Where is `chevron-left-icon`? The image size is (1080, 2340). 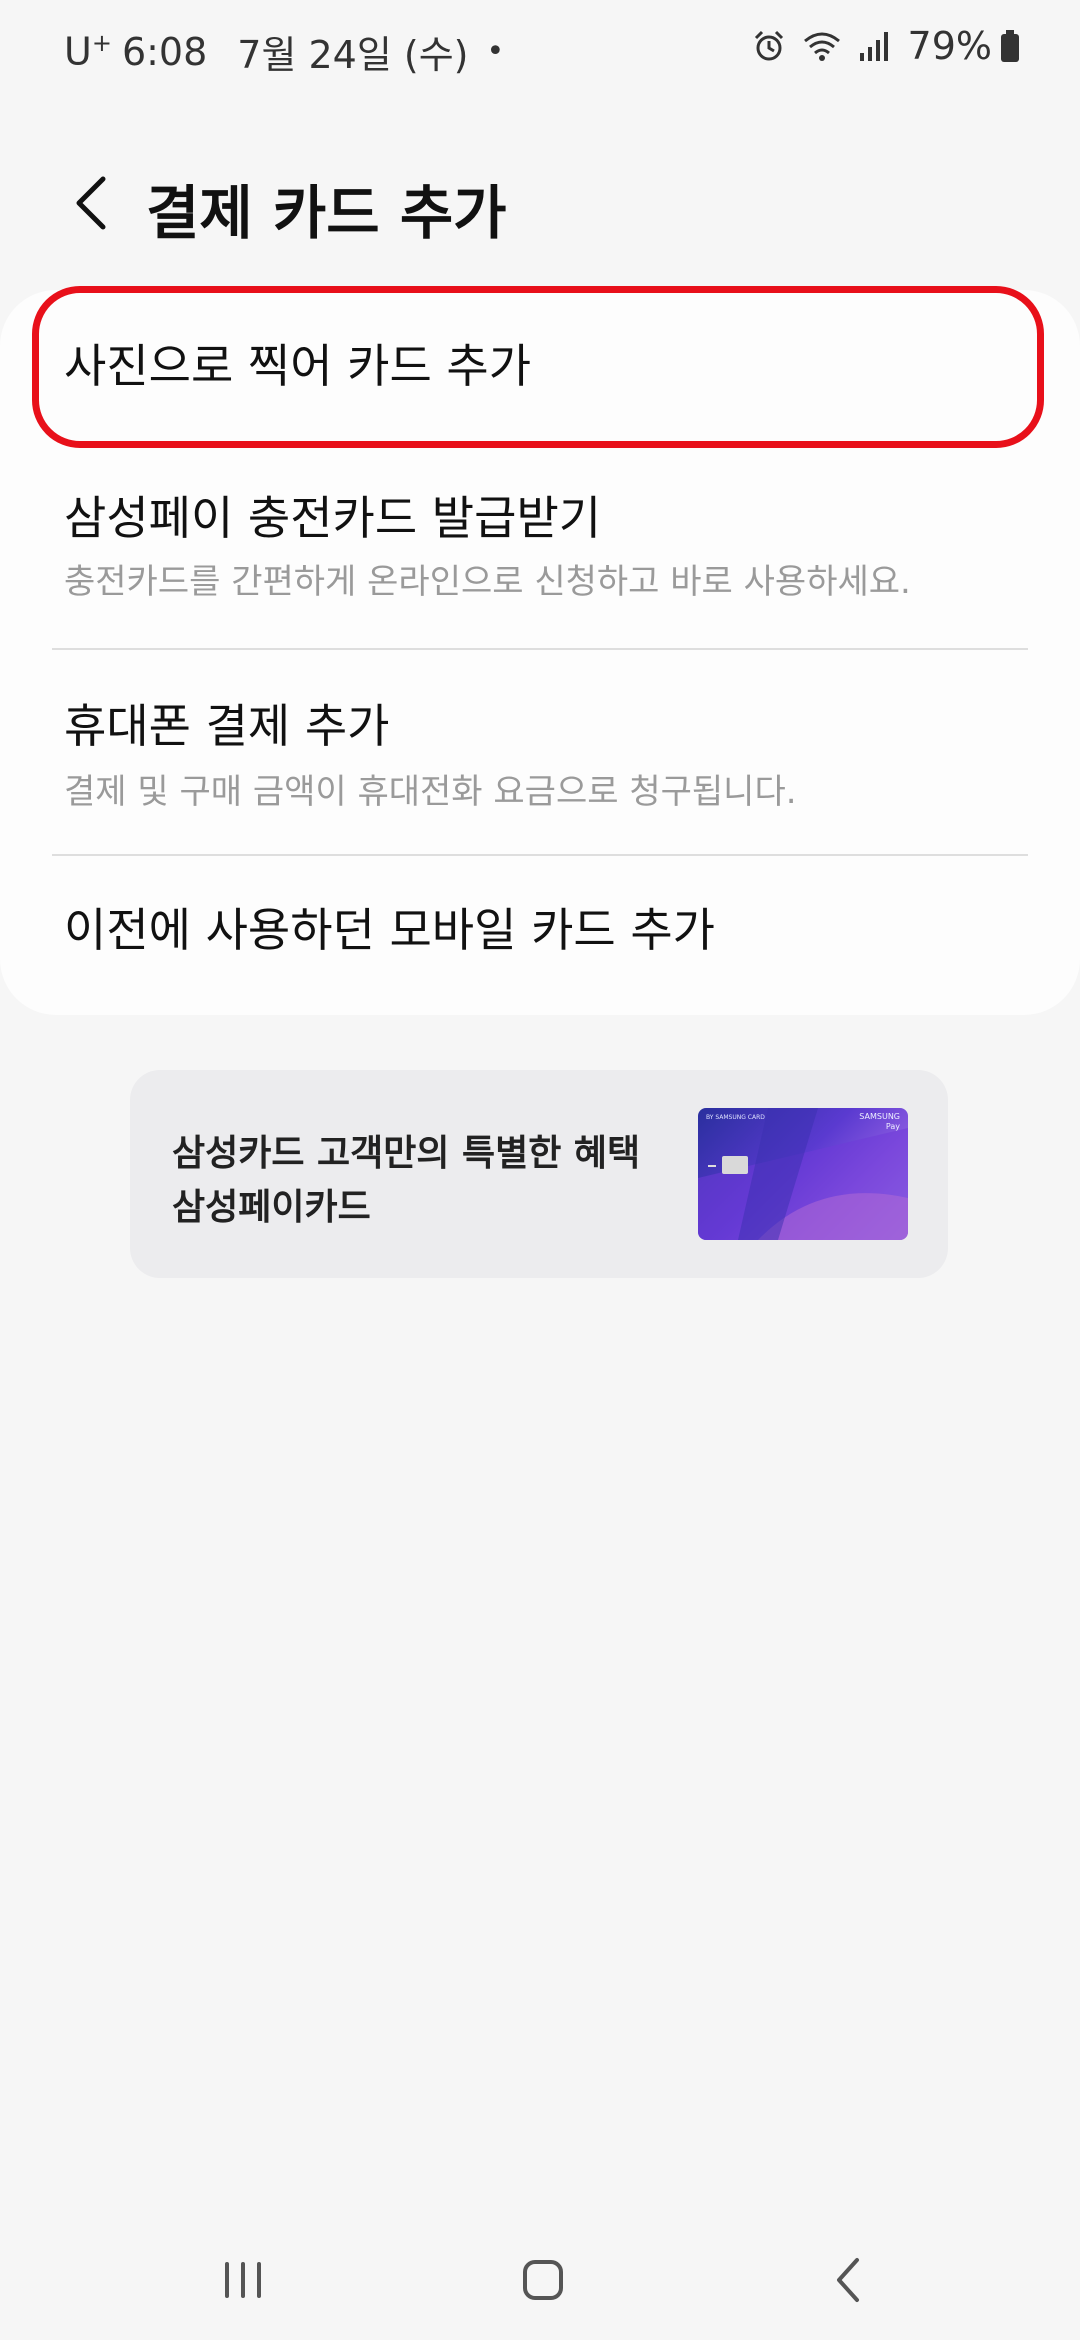 chevron-left-icon is located at coordinates (91, 203).